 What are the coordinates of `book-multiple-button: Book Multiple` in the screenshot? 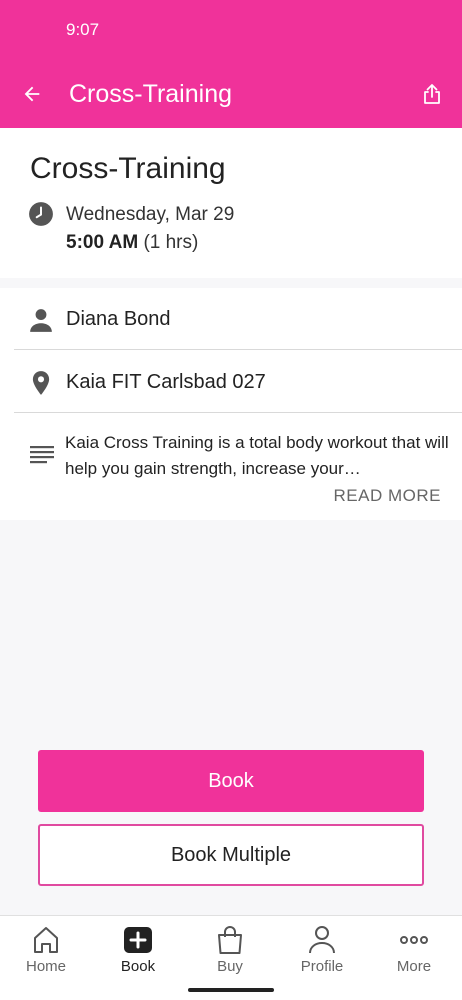 It's located at (231, 855).